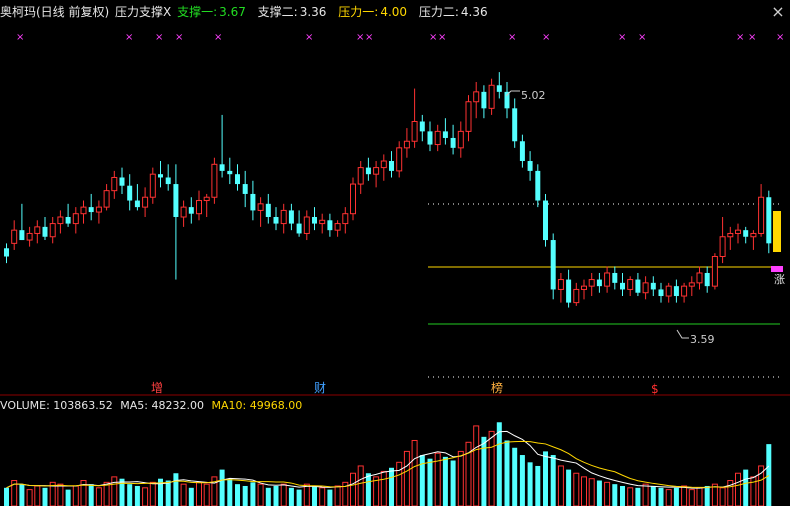  What do you see at coordinates (777, 269) in the screenshot?
I see `current-price-marker` at bounding box center [777, 269].